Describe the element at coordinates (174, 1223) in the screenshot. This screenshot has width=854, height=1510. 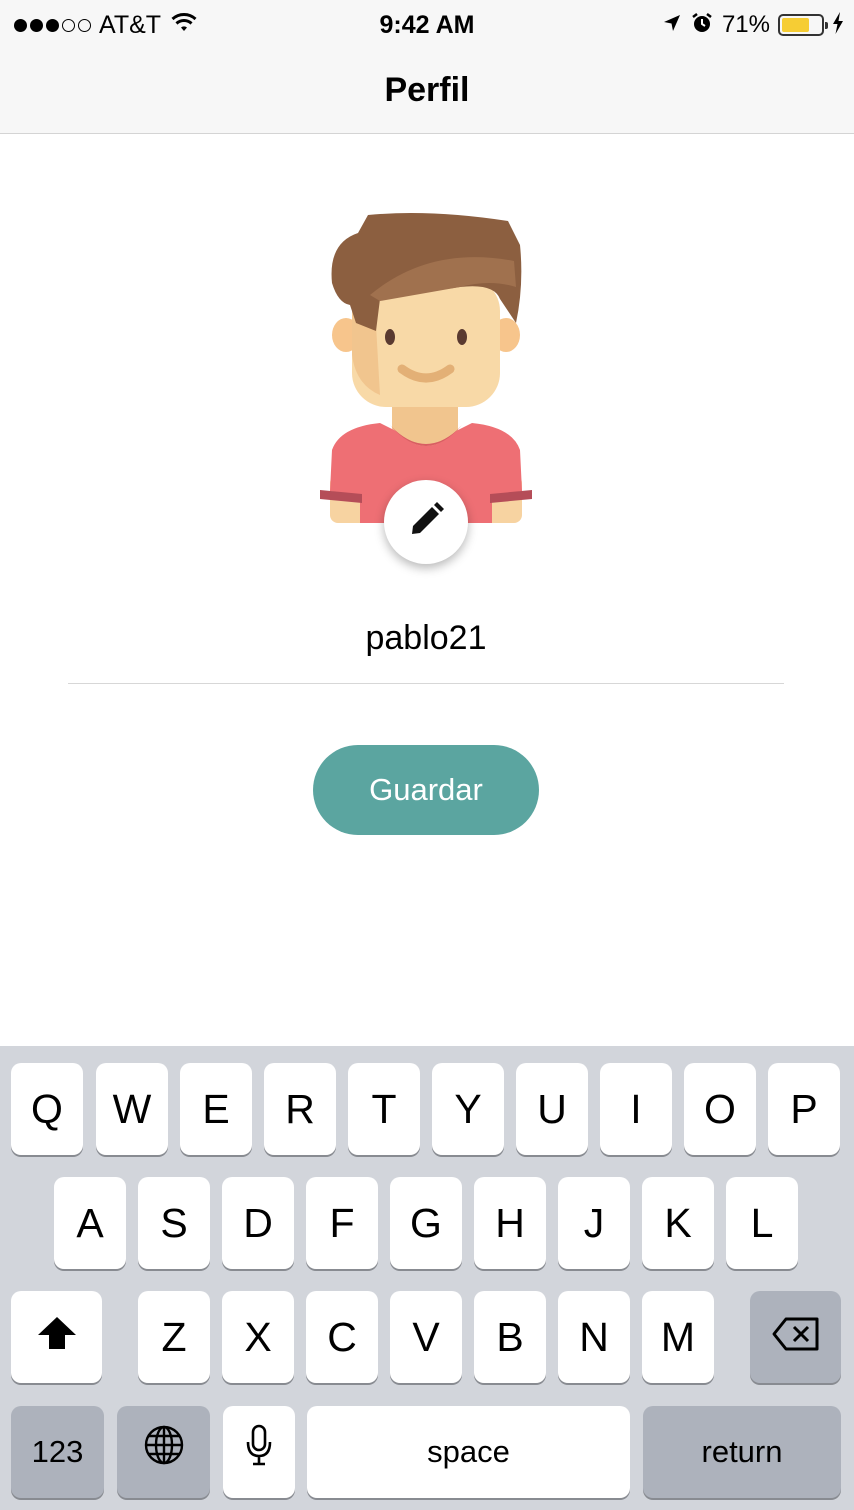
I see `key-s: S` at that location.